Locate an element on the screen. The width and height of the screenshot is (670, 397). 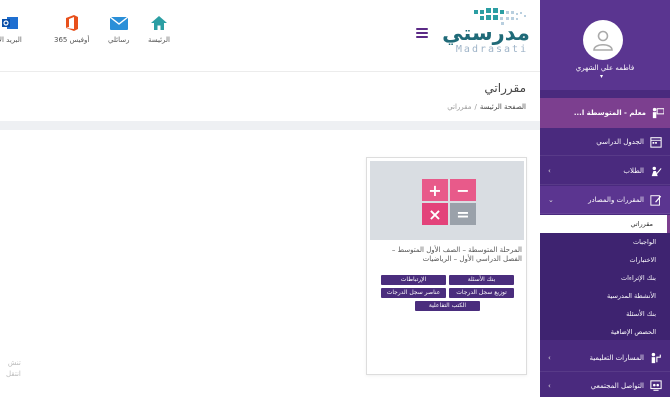
home-icon is located at coordinates (159, 23).